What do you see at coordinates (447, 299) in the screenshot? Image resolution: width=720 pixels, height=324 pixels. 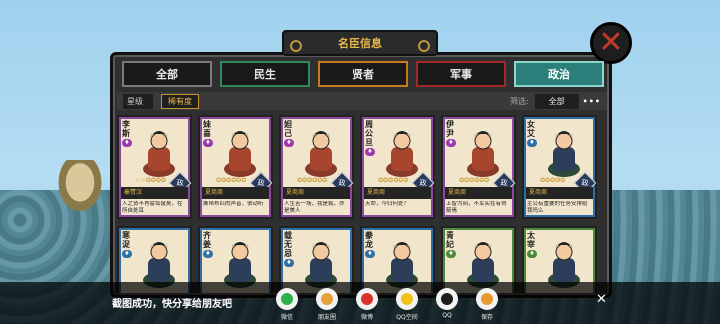 I see `qq-icon` at bounding box center [447, 299].